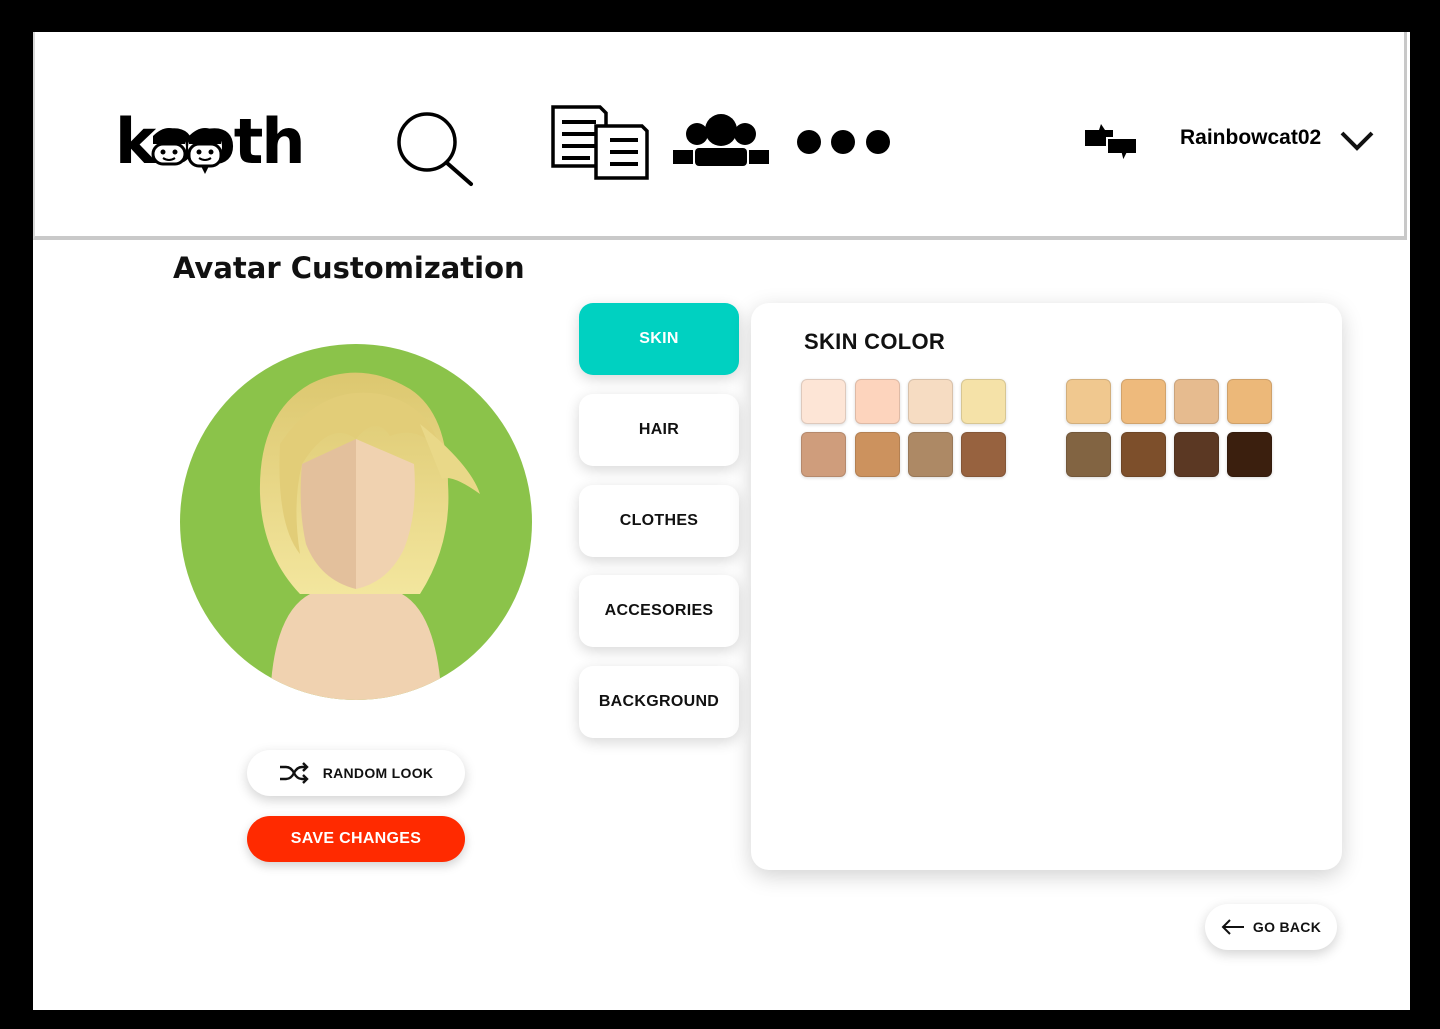  I want to click on arrow-left-icon, so click(1232, 927).